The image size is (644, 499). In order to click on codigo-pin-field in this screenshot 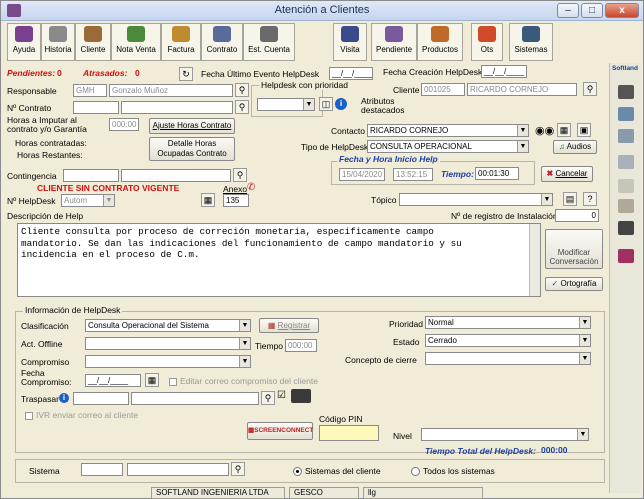, I will do `click(349, 433)`.